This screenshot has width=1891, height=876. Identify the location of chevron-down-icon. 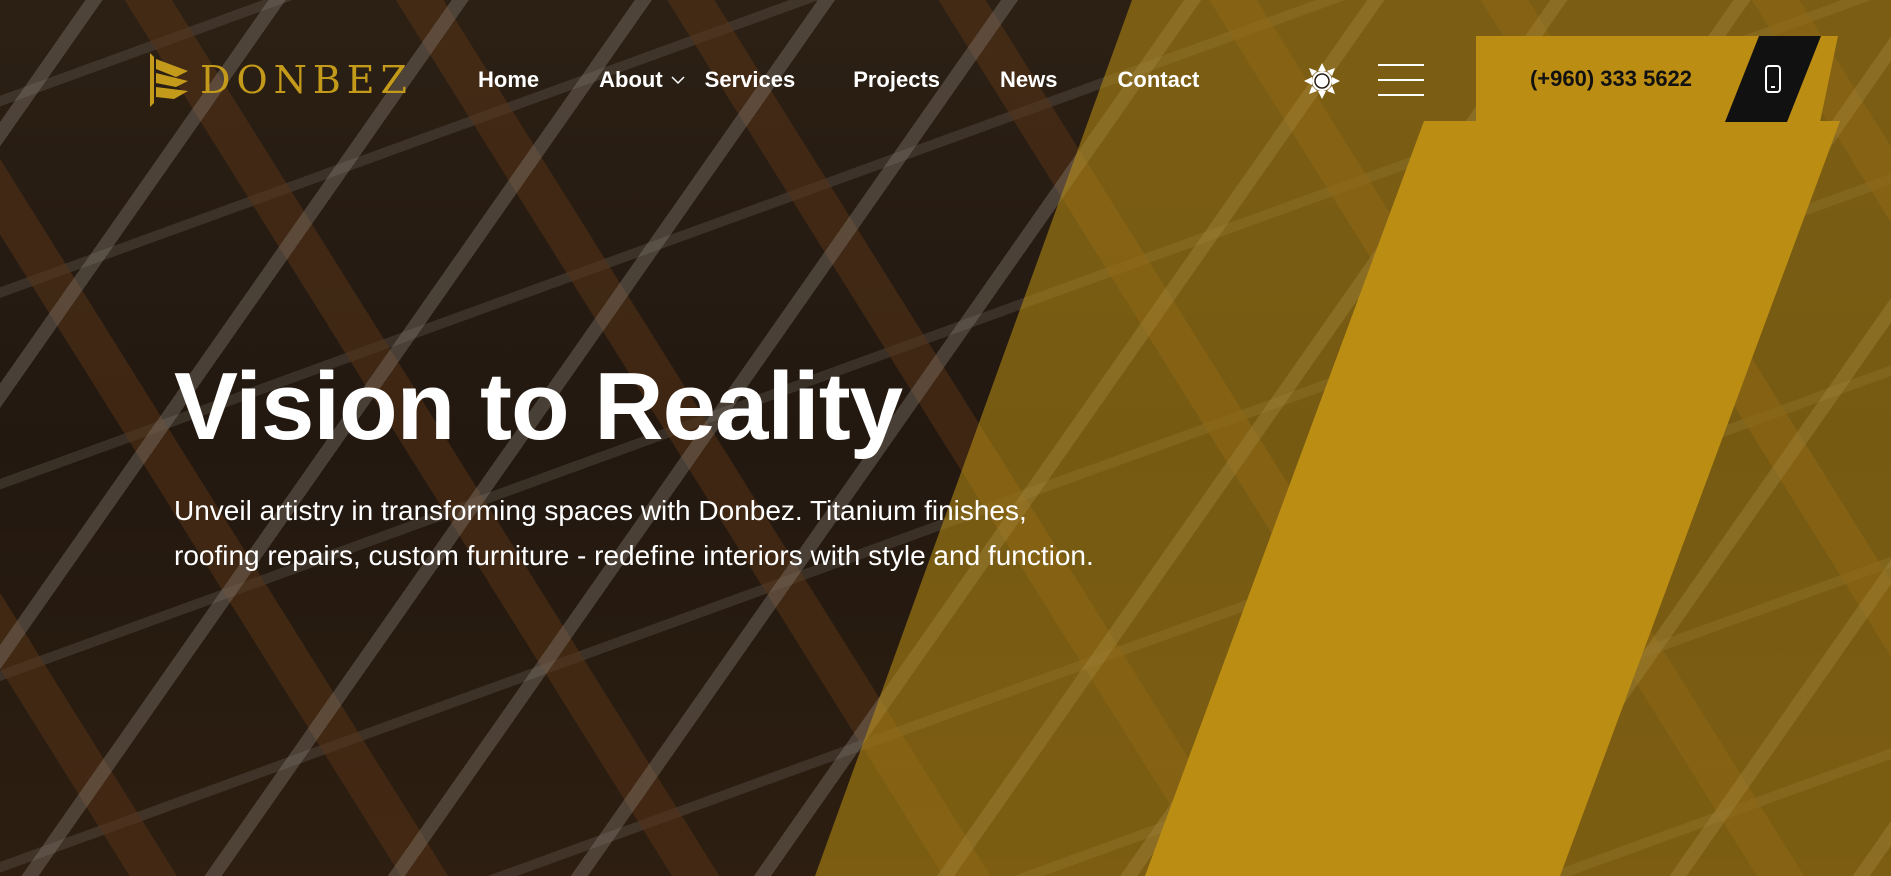
(678, 80).